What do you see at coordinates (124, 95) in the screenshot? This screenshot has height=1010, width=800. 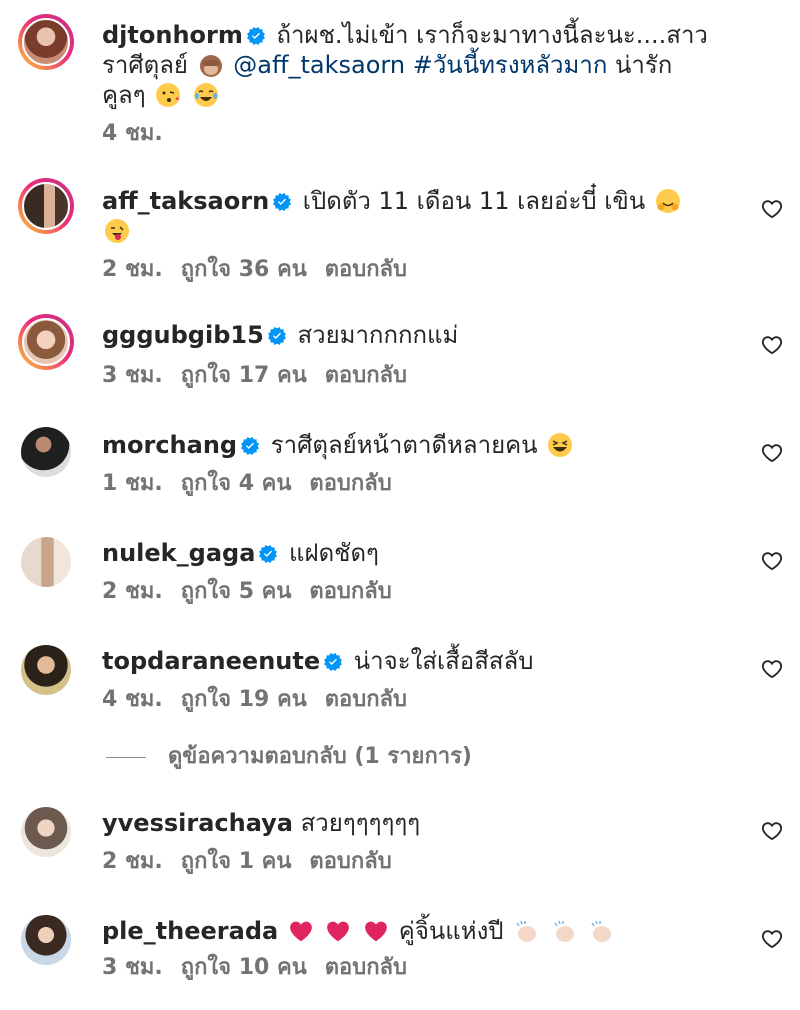 I see `caption-line3: คูลๆ` at bounding box center [124, 95].